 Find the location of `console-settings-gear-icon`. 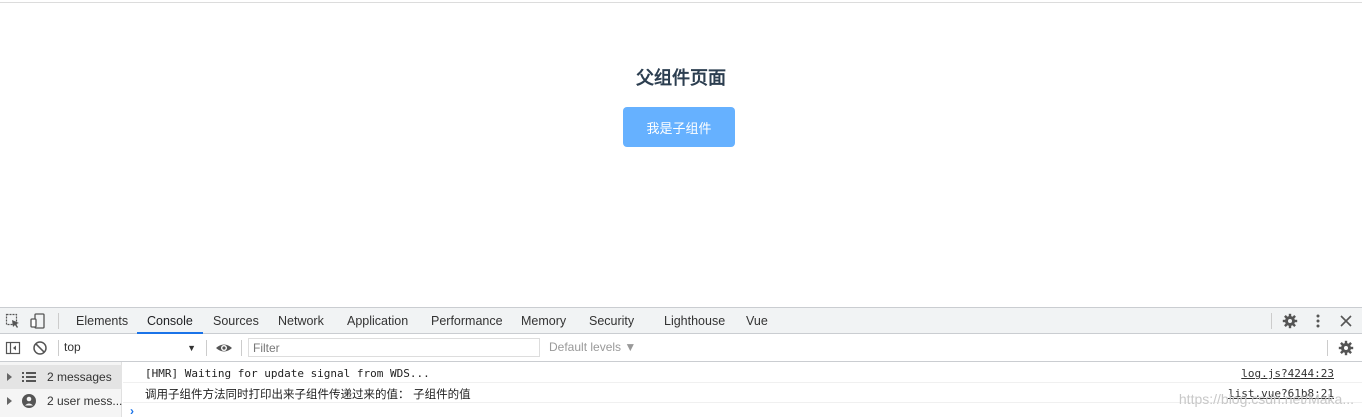

console-settings-gear-icon is located at coordinates (1346, 348).